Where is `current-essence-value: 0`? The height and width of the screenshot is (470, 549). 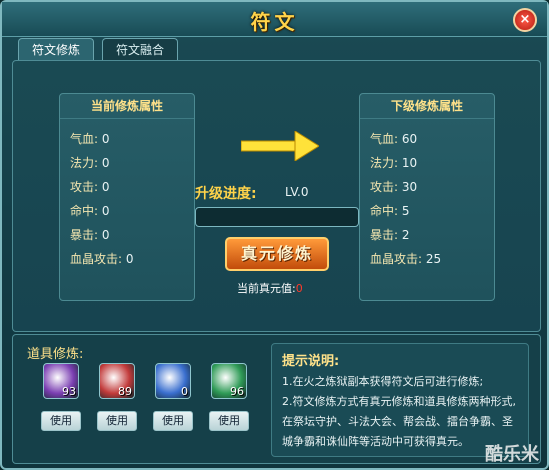 current-essence-value: 0 is located at coordinates (299, 288).